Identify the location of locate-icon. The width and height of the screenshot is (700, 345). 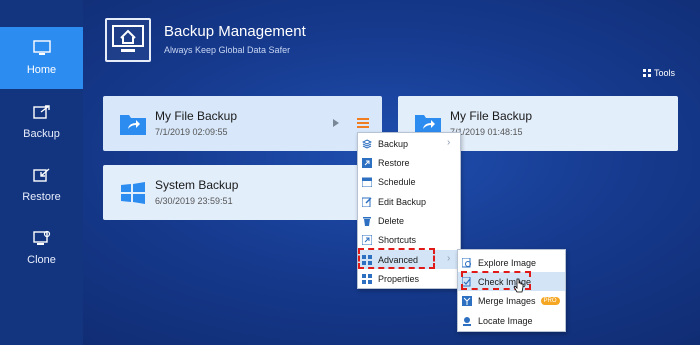
(467, 321).